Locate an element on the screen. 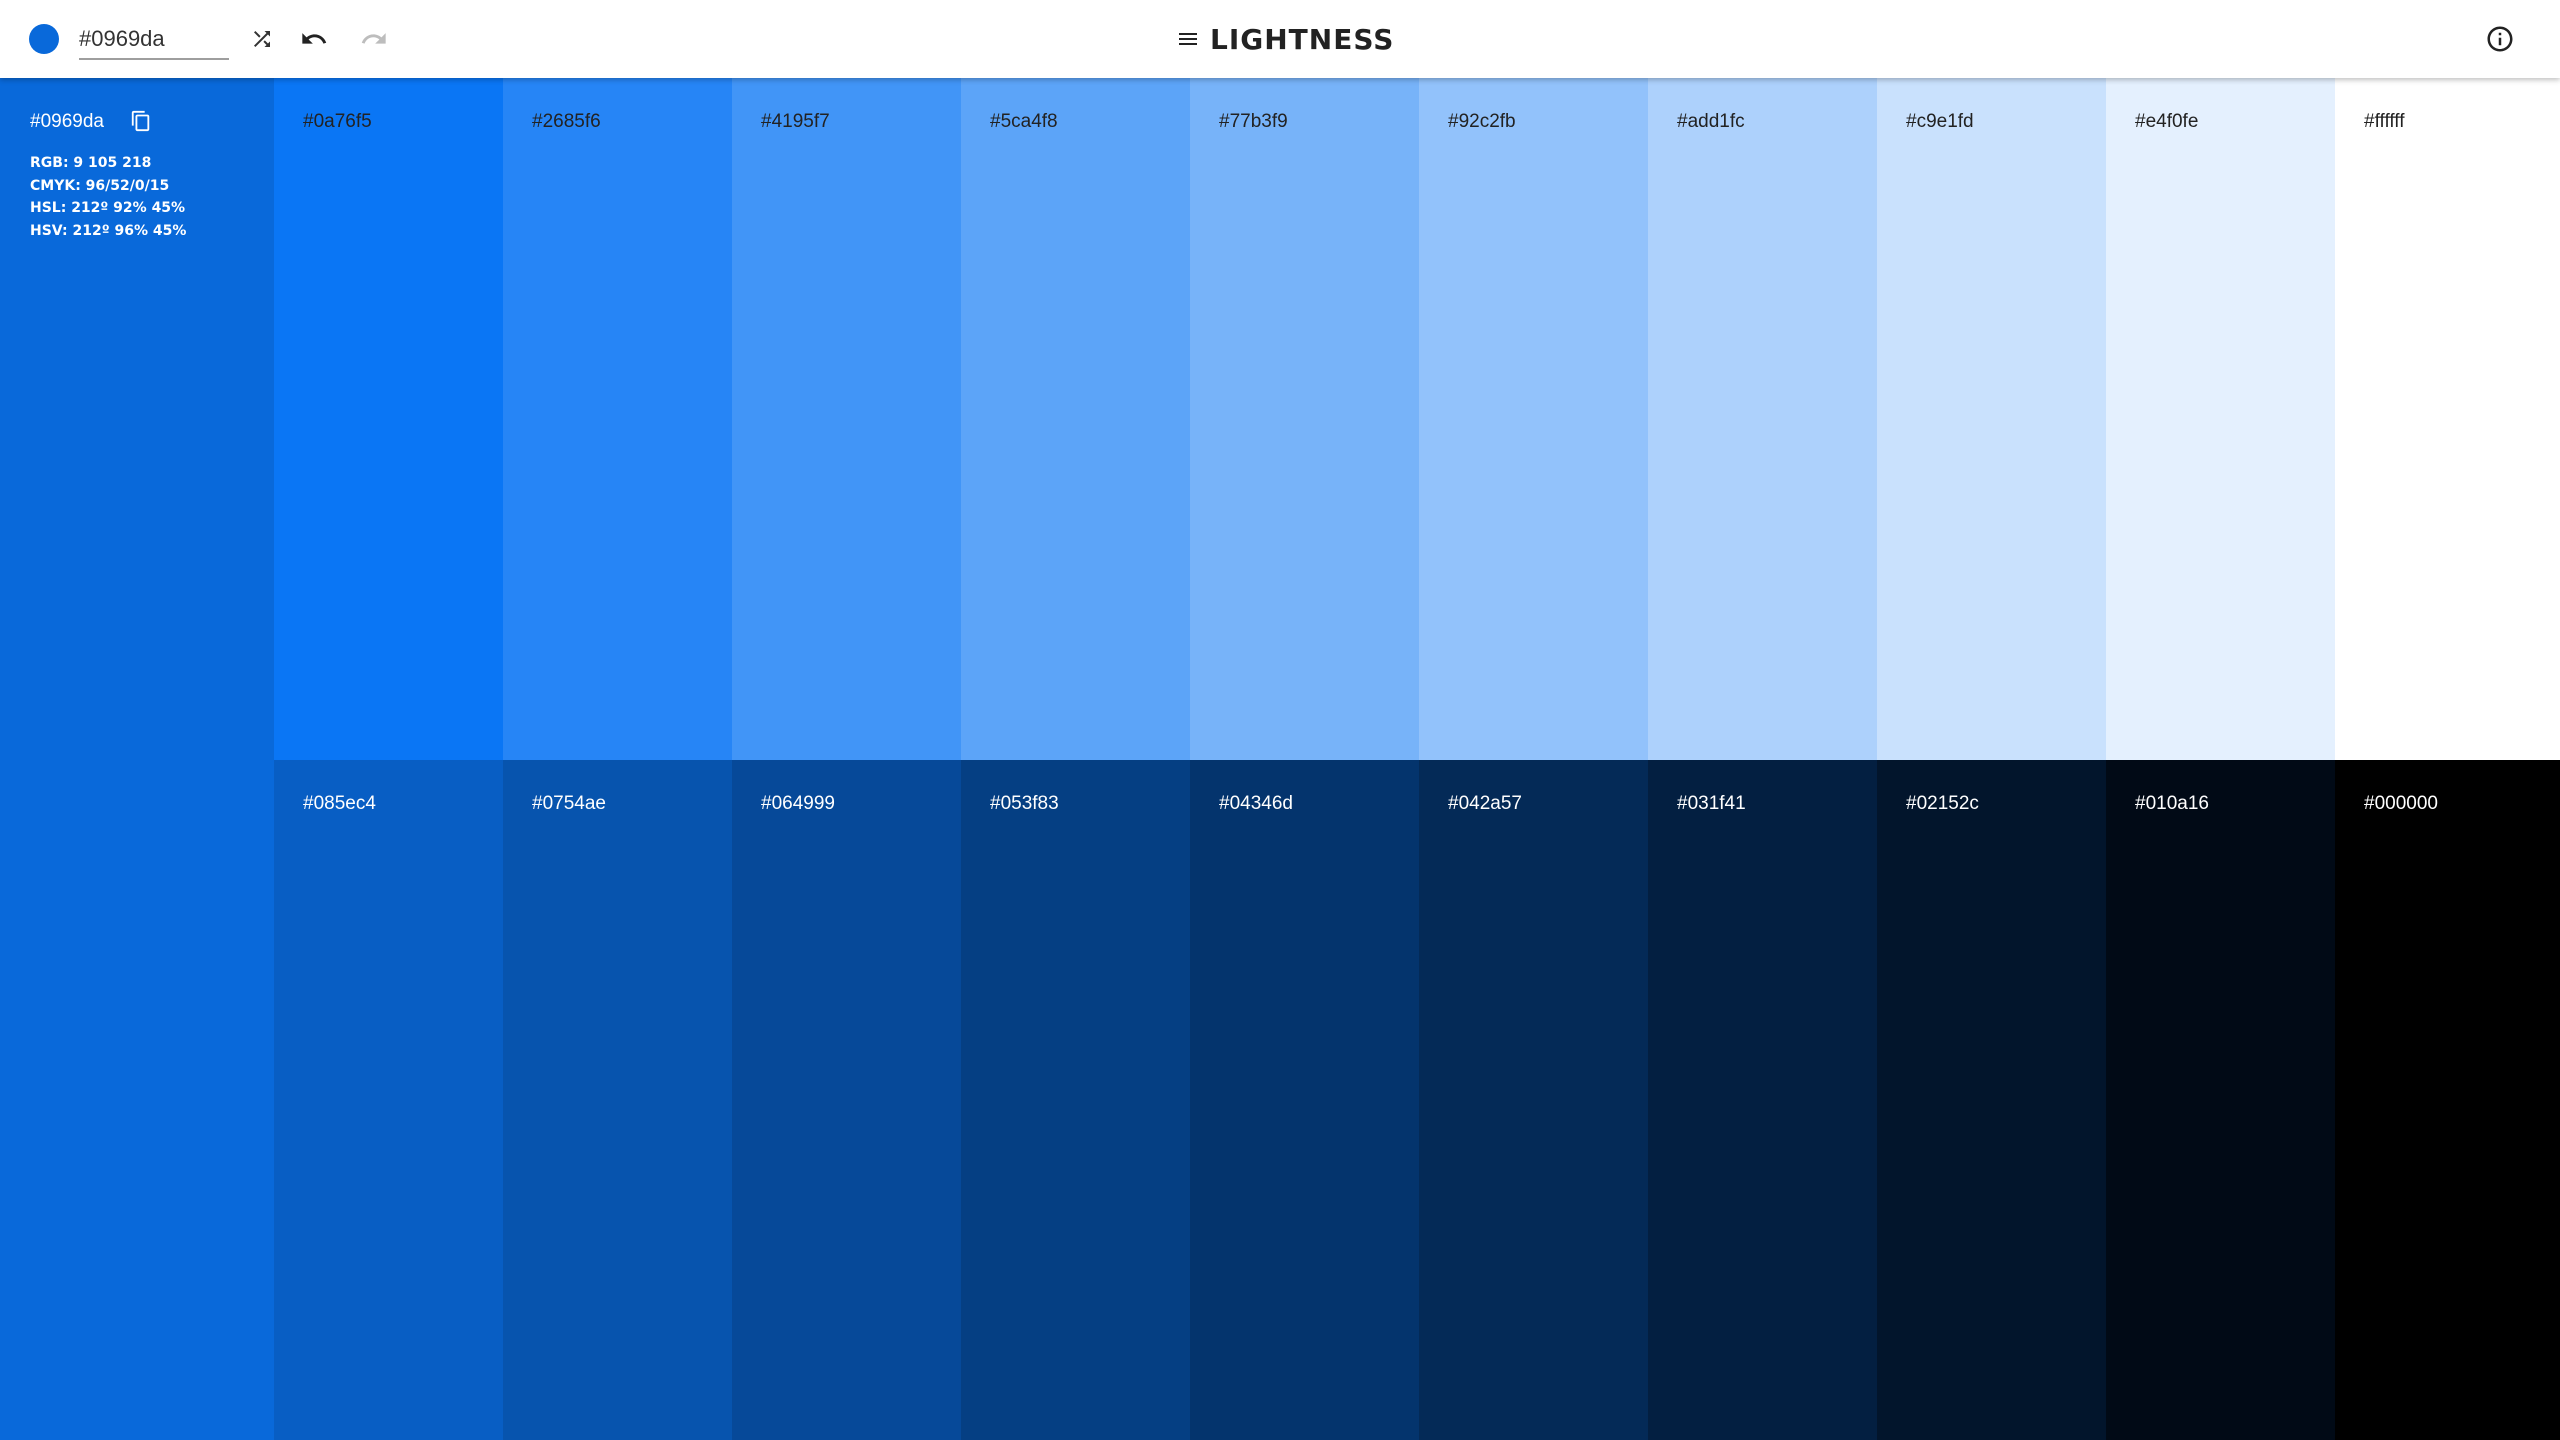 This screenshot has height=1440, width=2560. rgb-value: RGB: 9 105 218 is located at coordinates (91, 163).